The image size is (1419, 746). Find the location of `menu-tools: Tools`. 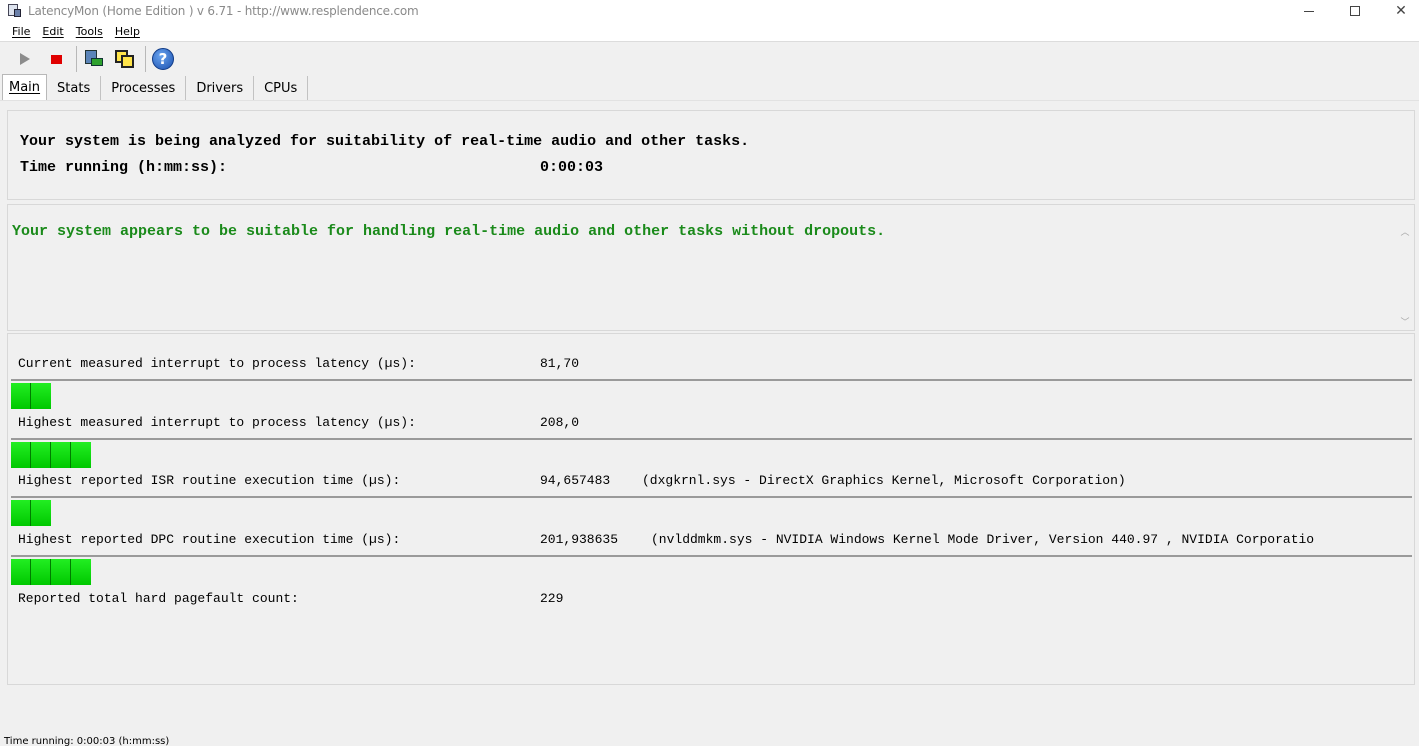

menu-tools: Tools is located at coordinates (89, 31).